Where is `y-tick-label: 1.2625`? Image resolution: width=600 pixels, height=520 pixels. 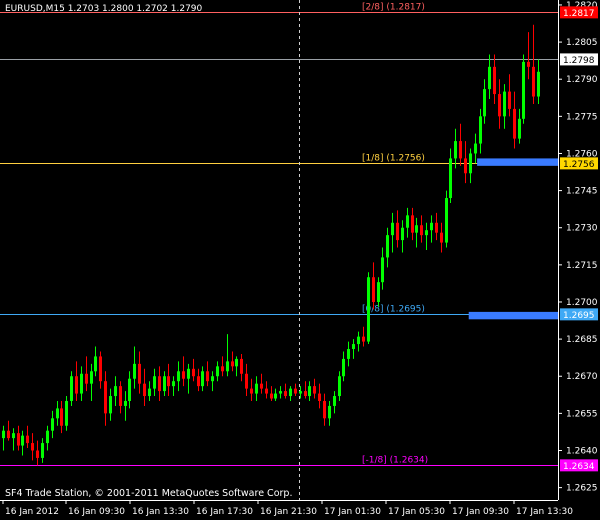 y-tick-label: 1.2625 is located at coordinates (582, 489).